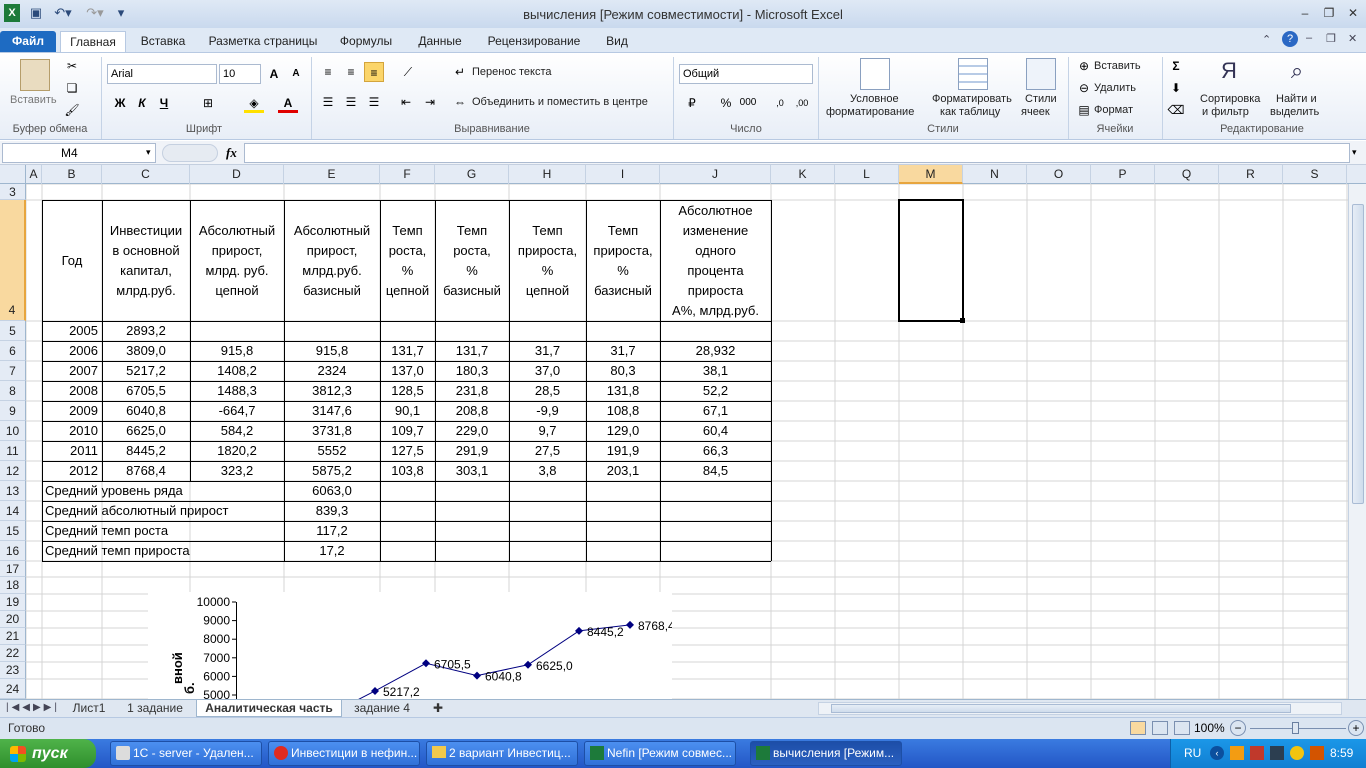 The width and height of the screenshot is (1366, 768). What do you see at coordinates (547, 411) in the screenshot?
I see `table-cell: -9,9` at bounding box center [547, 411].